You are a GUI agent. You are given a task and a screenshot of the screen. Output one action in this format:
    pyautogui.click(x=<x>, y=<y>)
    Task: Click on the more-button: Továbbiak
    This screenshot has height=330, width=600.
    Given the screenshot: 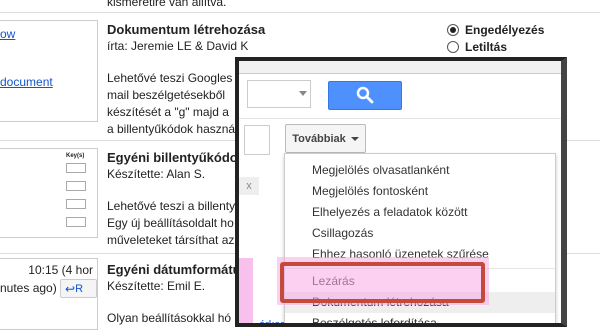 What is the action you would take?
    pyautogui.click(x=325, y=138)
    